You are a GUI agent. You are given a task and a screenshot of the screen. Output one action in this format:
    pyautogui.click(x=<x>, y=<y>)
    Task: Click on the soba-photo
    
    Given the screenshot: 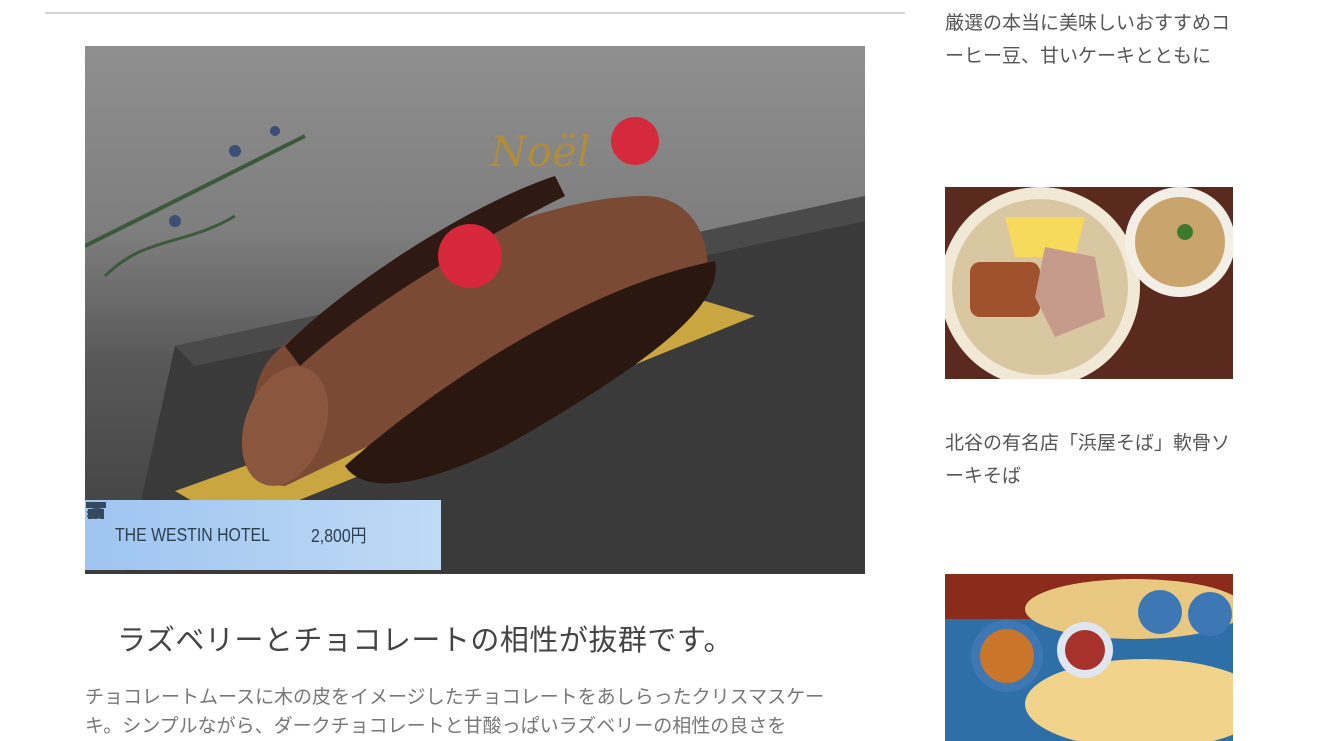 What is the action you would take?
    pyautogui.click(x=1089, y=283)
    